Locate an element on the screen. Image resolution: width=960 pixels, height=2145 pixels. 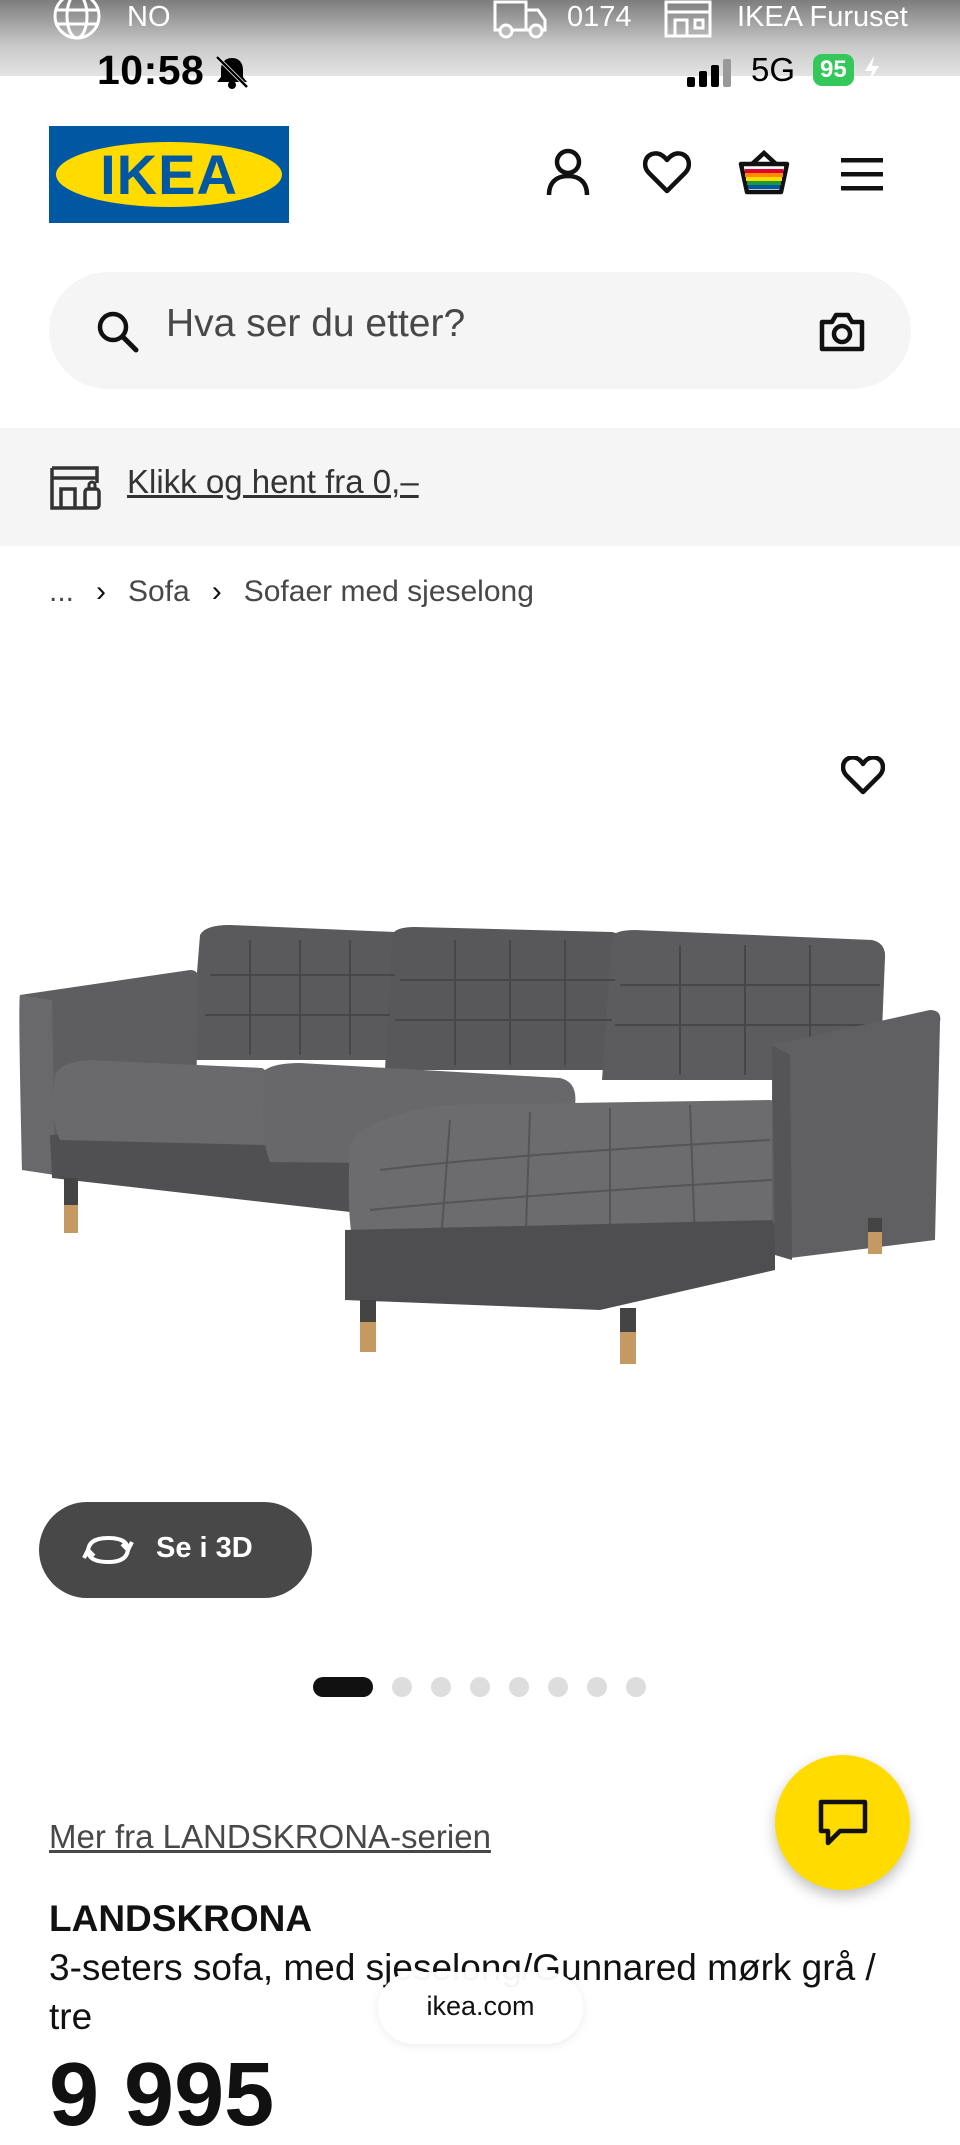
view-in-3d-label: Se i 3D is located at coordinates (204, 1548).